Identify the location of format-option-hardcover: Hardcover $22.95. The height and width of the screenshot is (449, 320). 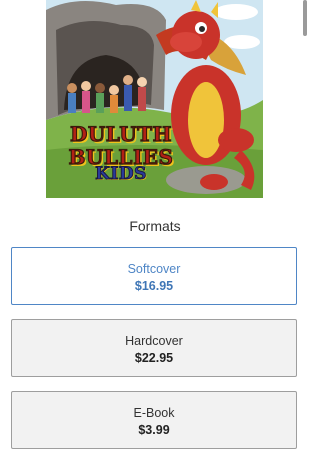
(154, 348).